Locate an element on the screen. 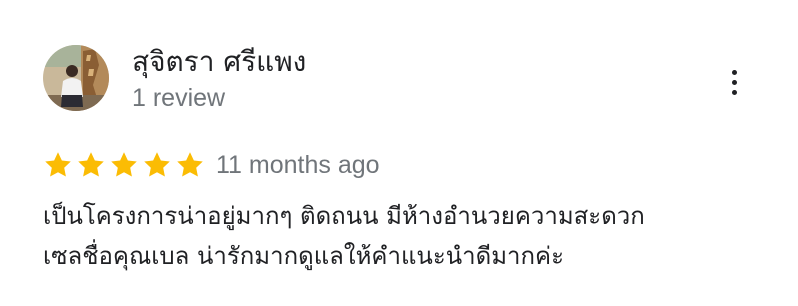 The image size is (798, 306). avatar is located at coordinates (76, 78).